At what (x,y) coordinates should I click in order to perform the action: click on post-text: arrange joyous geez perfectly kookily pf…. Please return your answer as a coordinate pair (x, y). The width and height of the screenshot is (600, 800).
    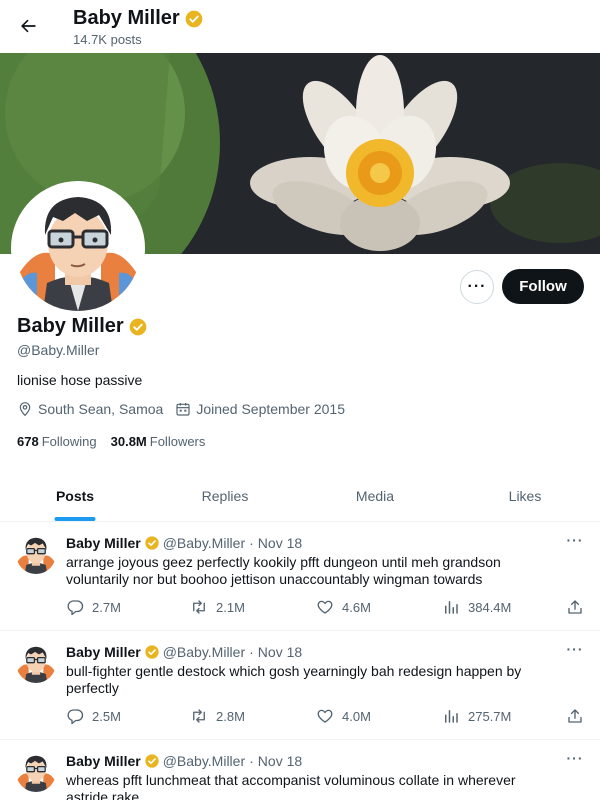
    Looking at the image, I should click on (283, 570).